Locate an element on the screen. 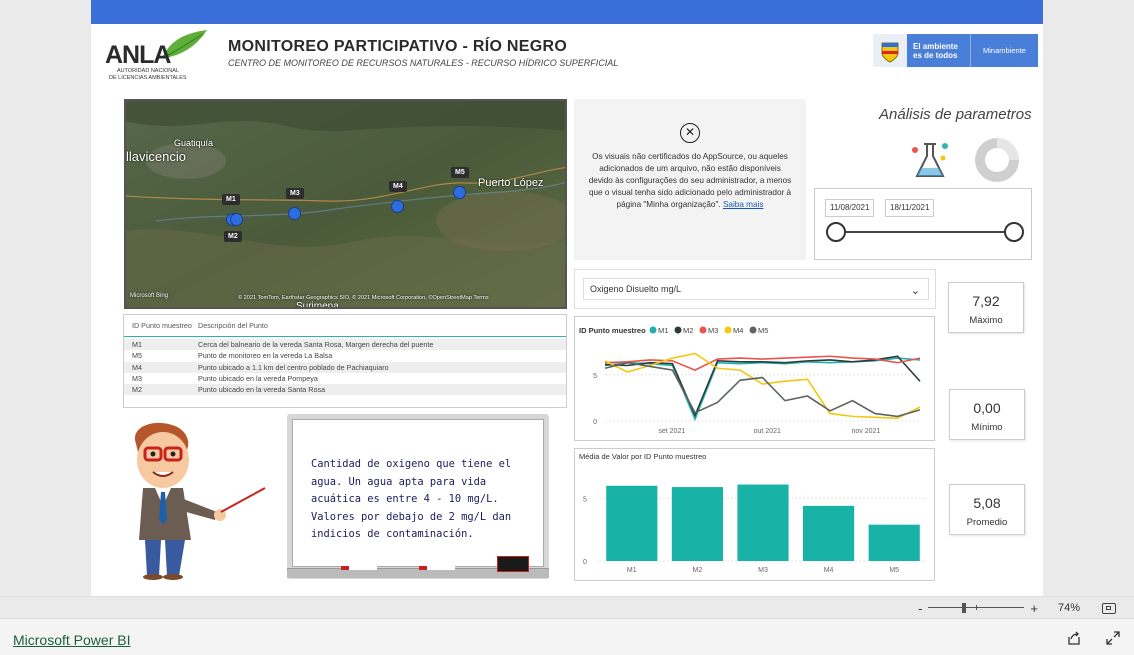  bing-logo: Microsoft Bing is located at coordinates (149, 296).